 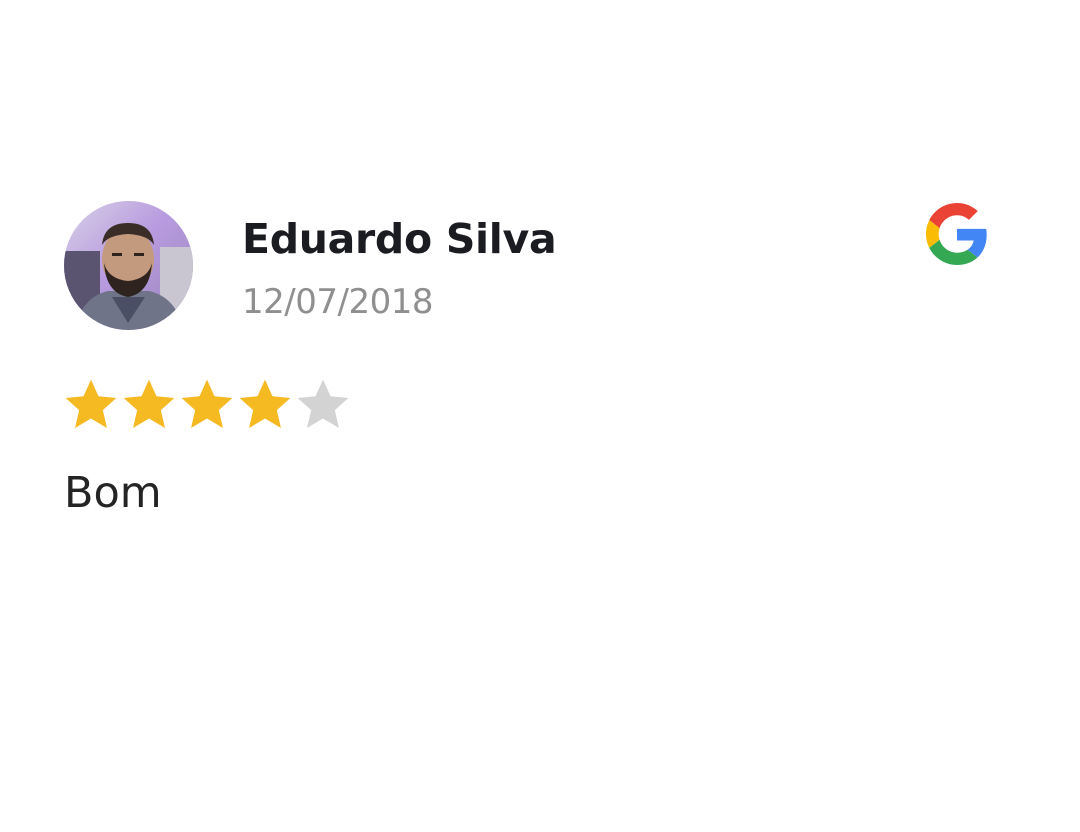 I want to click on avatar-image, so click(x=128, y=265).